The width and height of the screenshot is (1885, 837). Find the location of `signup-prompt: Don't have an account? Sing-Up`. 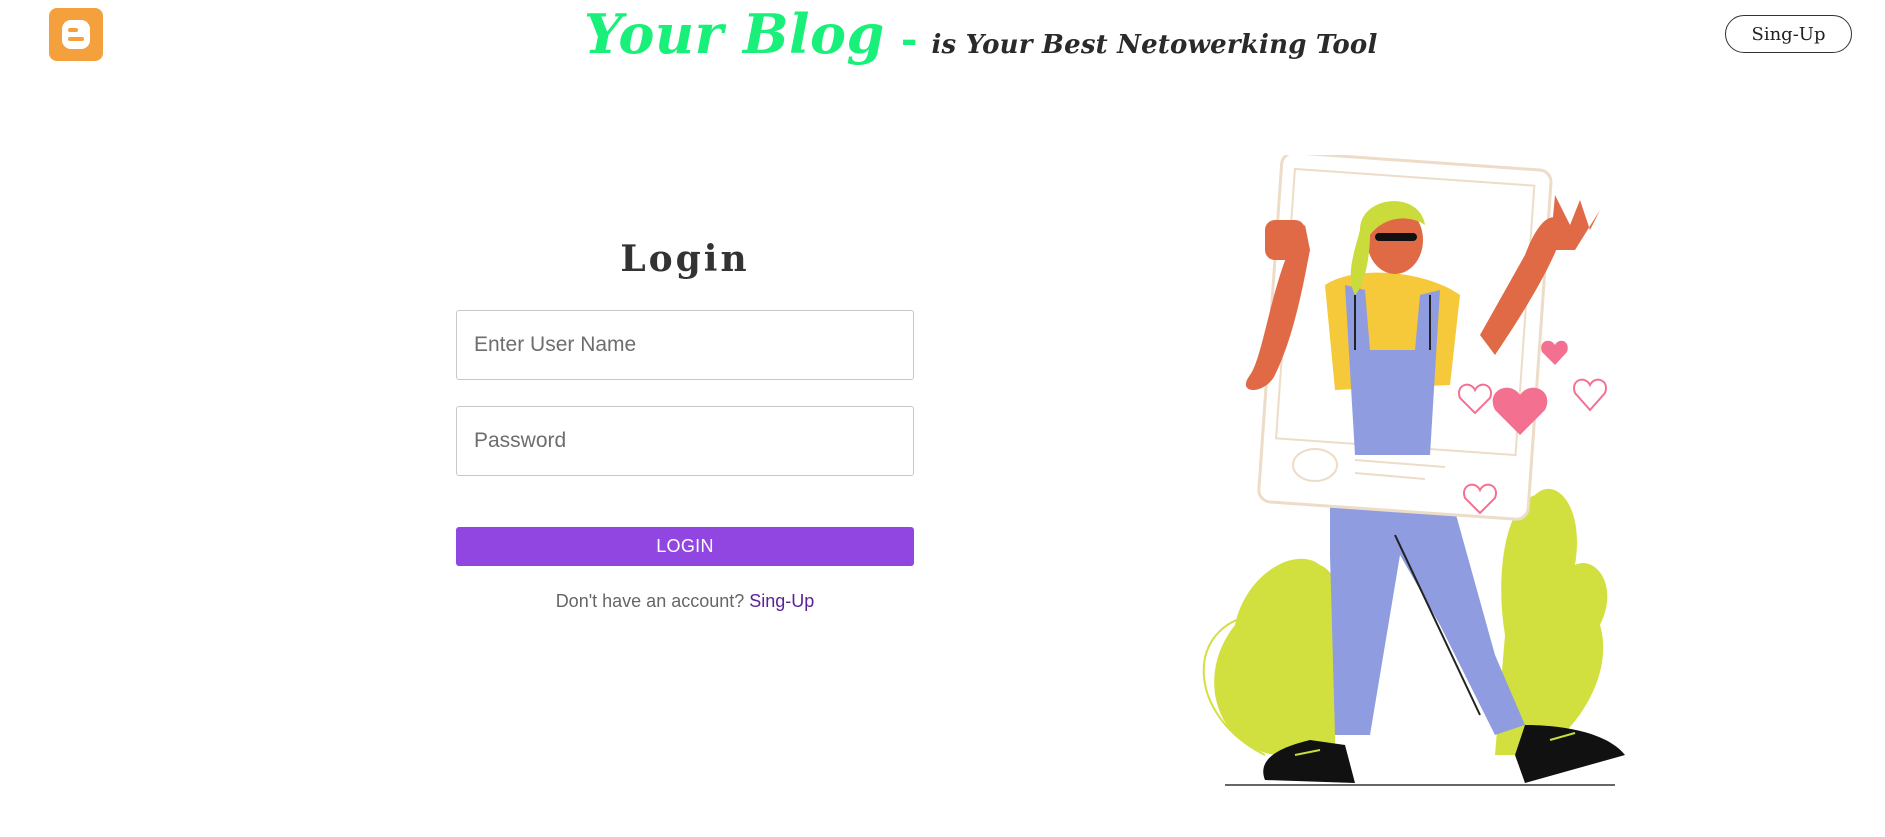

signup-prompt: Don't have an account? Sing-Up is located at coordinates (685, 601).